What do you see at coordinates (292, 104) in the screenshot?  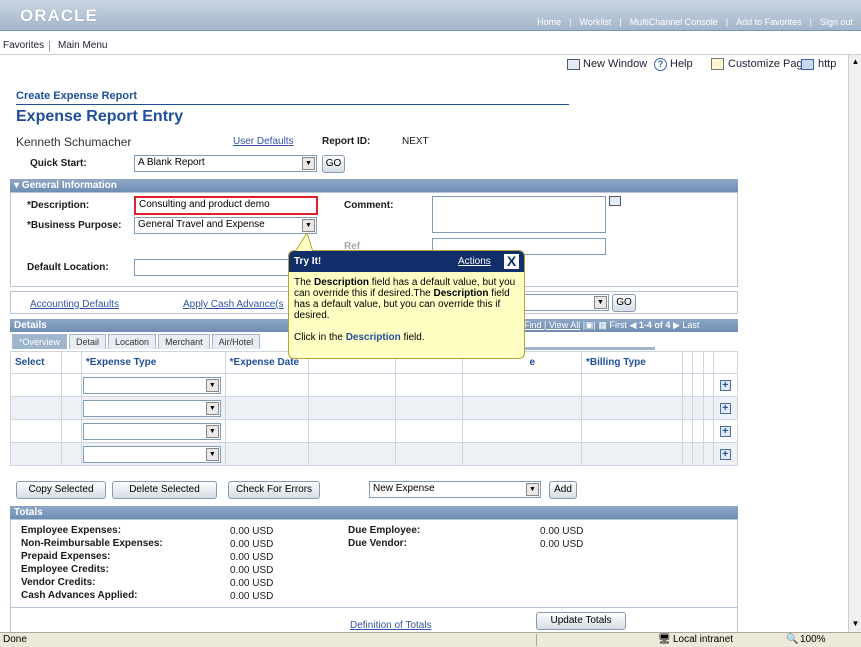 I see `breadcrumb-divider` at bounding box center [292, 104].